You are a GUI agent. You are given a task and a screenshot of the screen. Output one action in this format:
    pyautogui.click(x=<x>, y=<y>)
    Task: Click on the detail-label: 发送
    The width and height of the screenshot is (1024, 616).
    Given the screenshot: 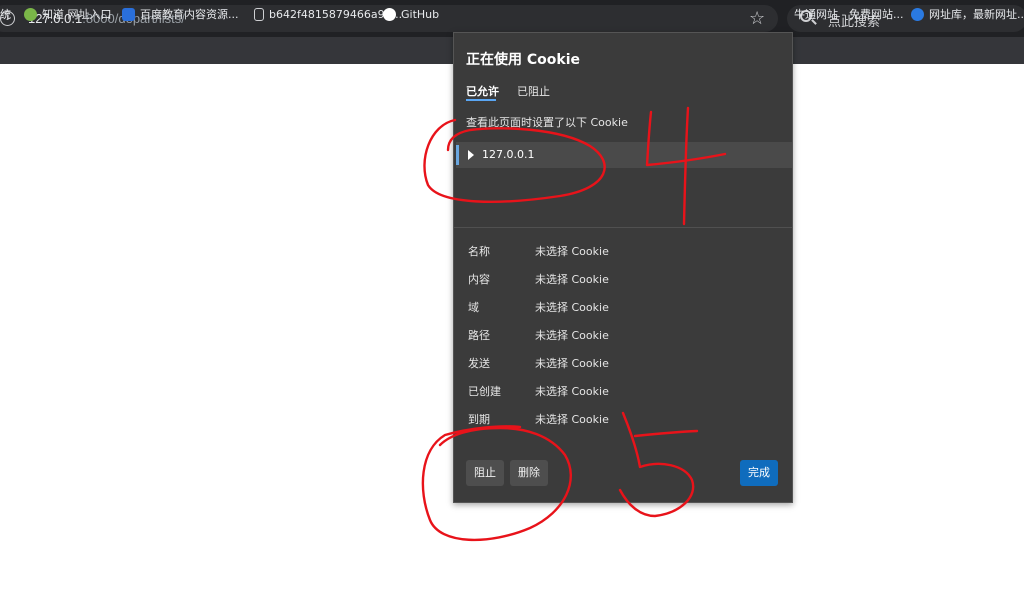 What is the action you would take?
    pyautogui.click(x=479, y=363)
    